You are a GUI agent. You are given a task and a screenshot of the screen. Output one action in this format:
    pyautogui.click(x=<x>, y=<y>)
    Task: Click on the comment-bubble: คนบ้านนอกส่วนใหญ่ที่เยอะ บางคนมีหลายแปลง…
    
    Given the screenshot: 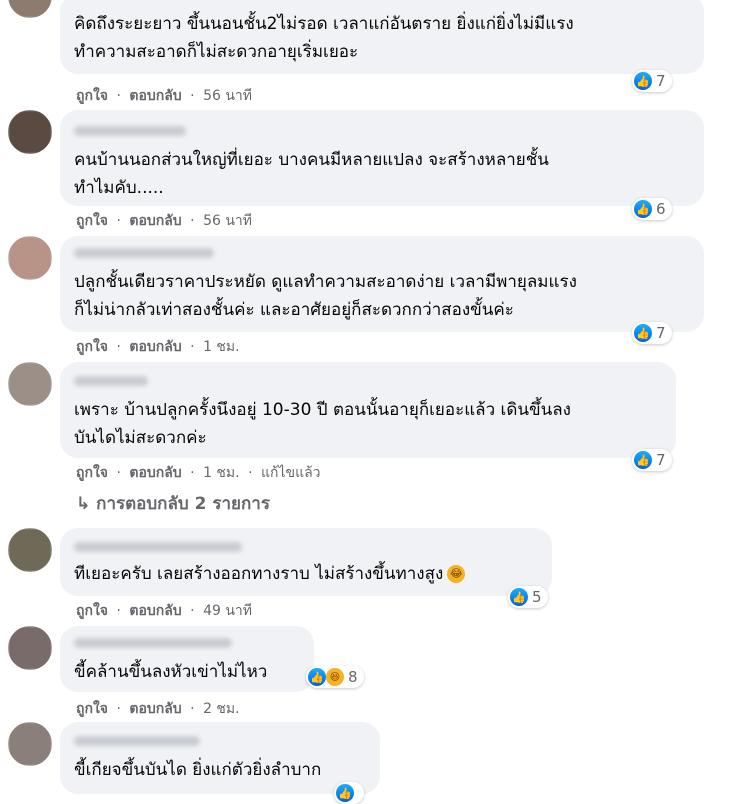 What is the action you would take?
    pyautogui.click(x=382, y=158)
    